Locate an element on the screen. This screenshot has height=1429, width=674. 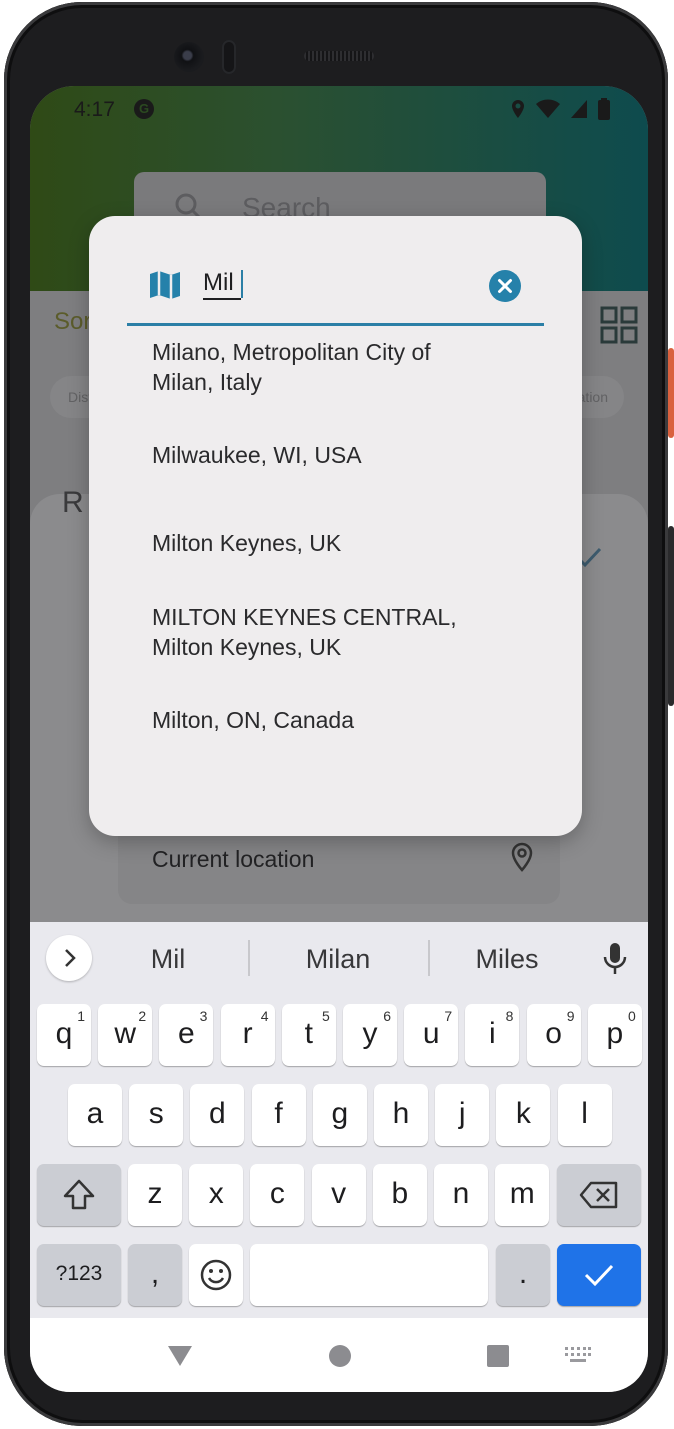
notification-app-icon: G is located at coordinates (144, 109).